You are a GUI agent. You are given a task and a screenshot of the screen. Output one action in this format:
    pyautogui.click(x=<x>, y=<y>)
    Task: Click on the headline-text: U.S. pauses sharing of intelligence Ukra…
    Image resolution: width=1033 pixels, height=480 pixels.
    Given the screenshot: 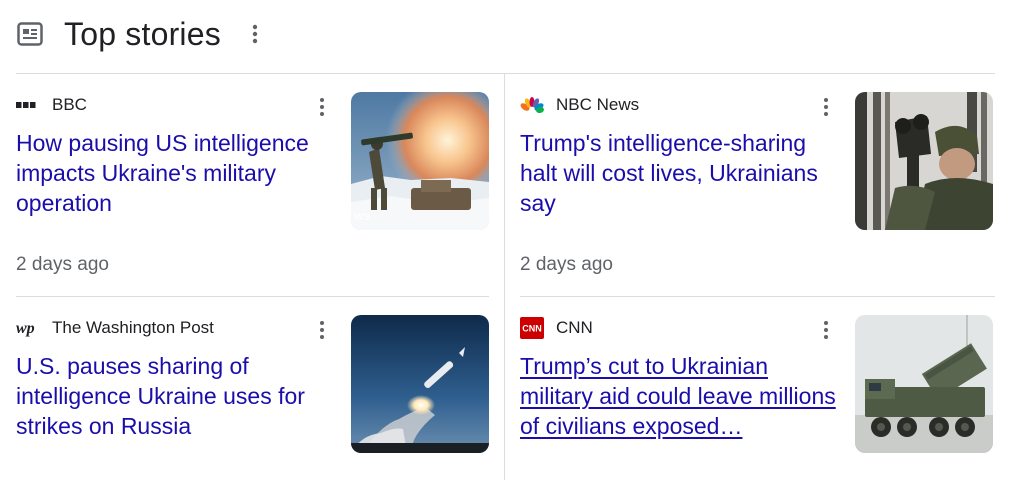 What is the action you would take?
    pyautogui.click(x=160, y=396)
    